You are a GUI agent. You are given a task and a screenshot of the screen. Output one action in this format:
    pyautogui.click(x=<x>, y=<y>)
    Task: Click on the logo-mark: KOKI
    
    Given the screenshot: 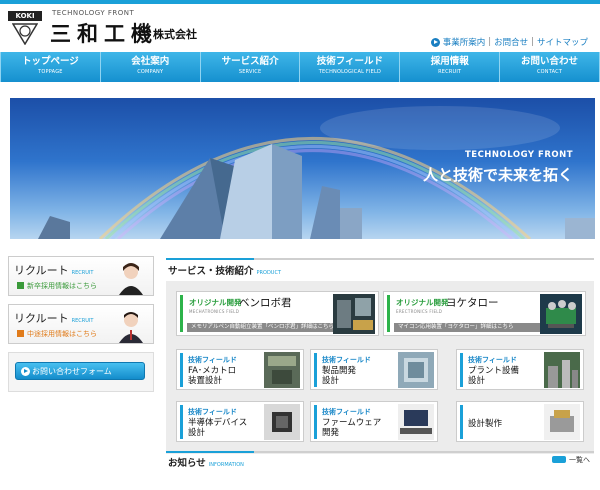 What is the action you would take?
    pyautogui.click(x=25, y=28)
    